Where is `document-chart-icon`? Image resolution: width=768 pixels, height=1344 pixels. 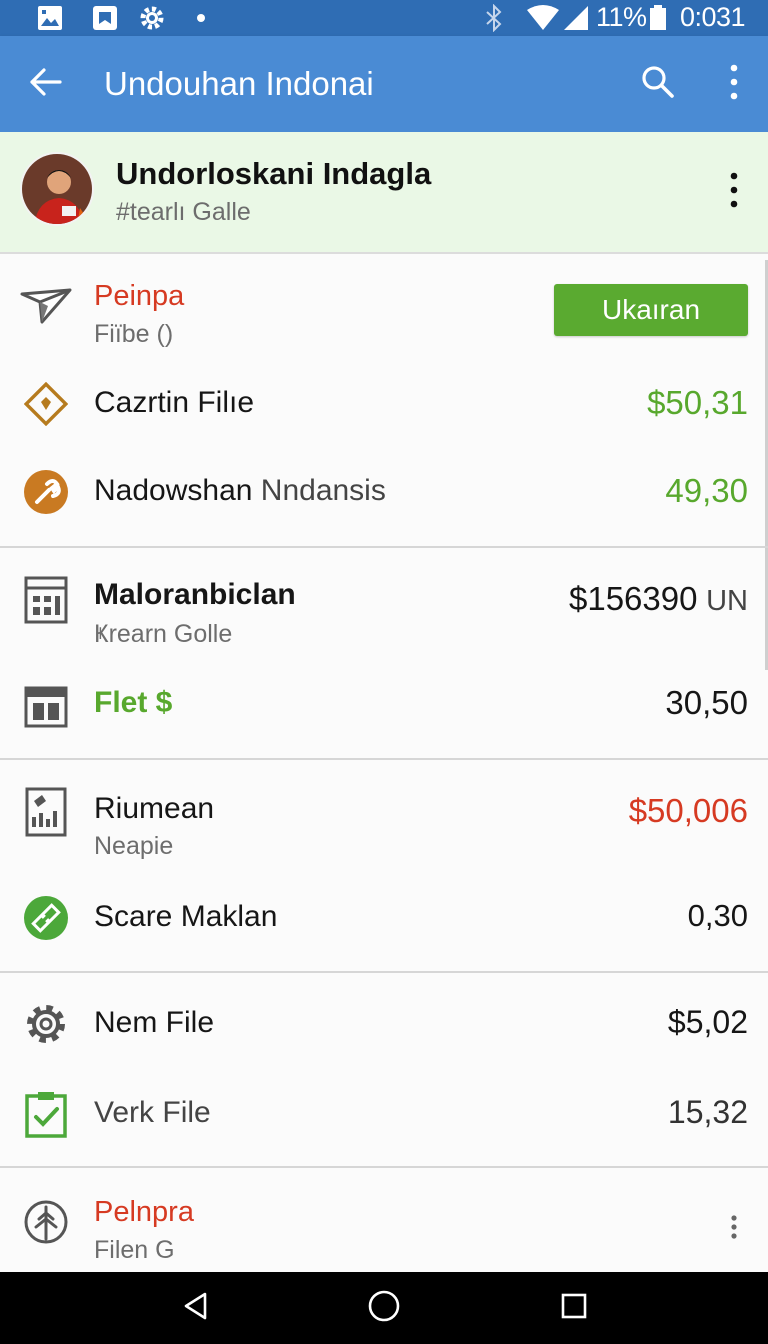
document-chart-icon is located at coordinates (46, 812).